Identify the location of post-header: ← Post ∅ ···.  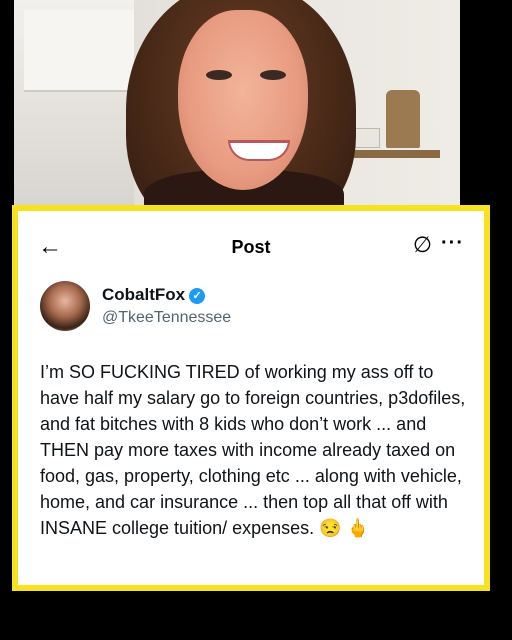
(251, 247).